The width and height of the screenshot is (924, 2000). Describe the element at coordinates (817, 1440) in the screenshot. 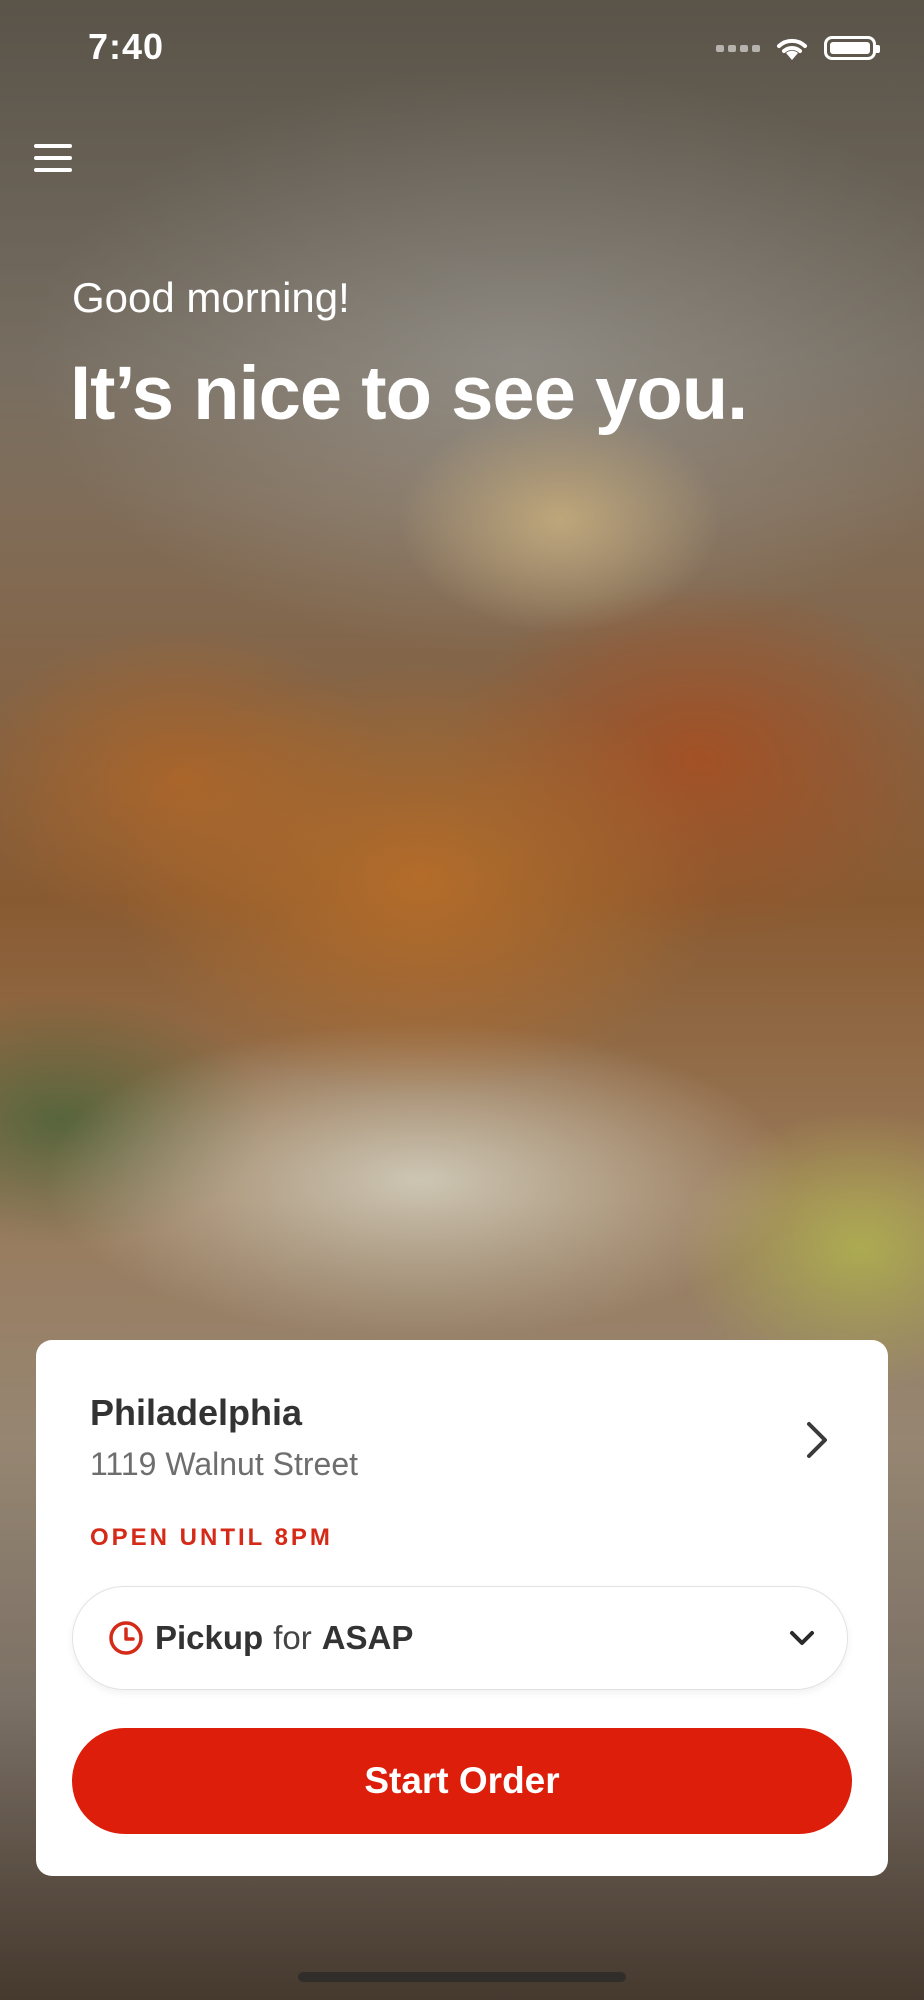

I see `chevron-right-icon` at that location.